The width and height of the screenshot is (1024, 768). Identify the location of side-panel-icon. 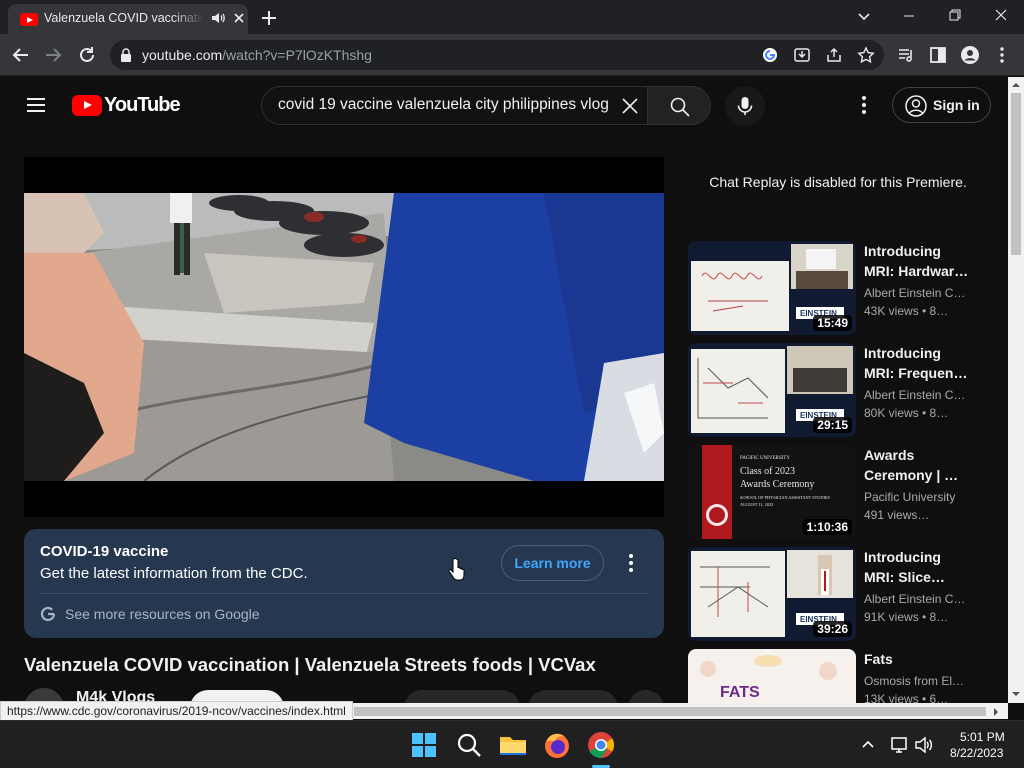
(938, 55).